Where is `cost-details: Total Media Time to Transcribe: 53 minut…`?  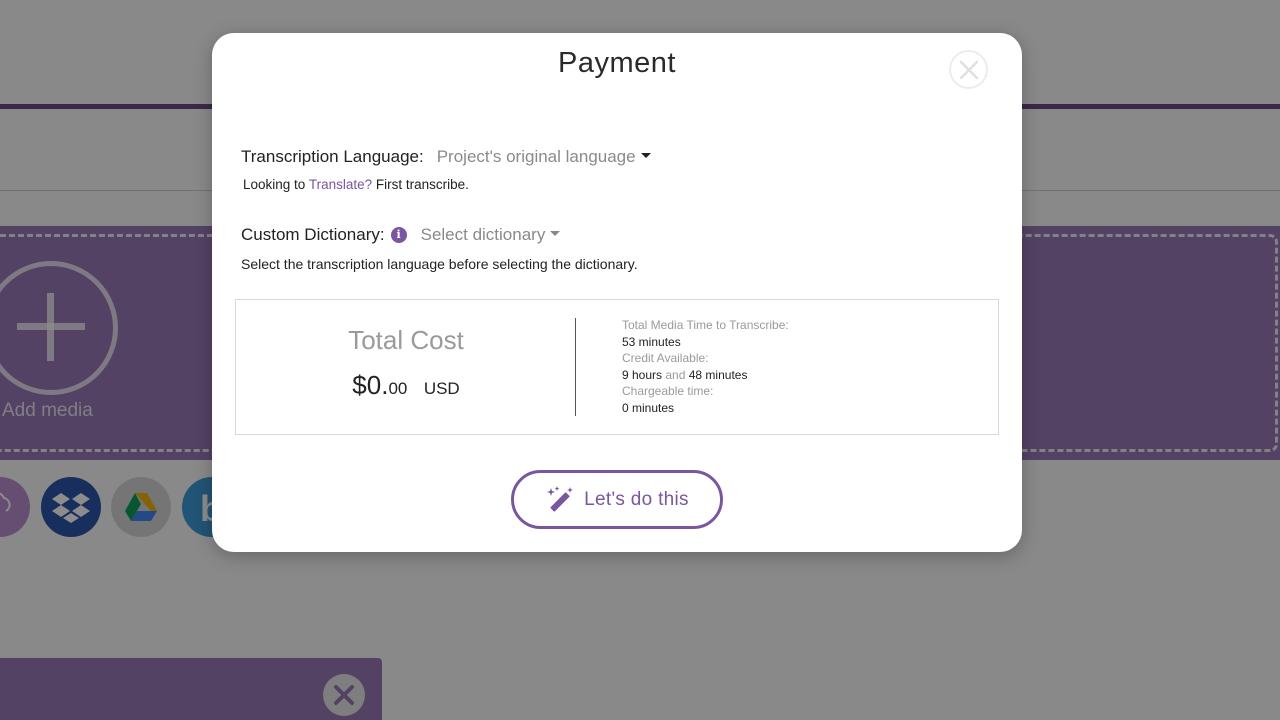
cost-details: Total Media Time to Transcribe: 53 minut… is located at coordinates (705, 366).